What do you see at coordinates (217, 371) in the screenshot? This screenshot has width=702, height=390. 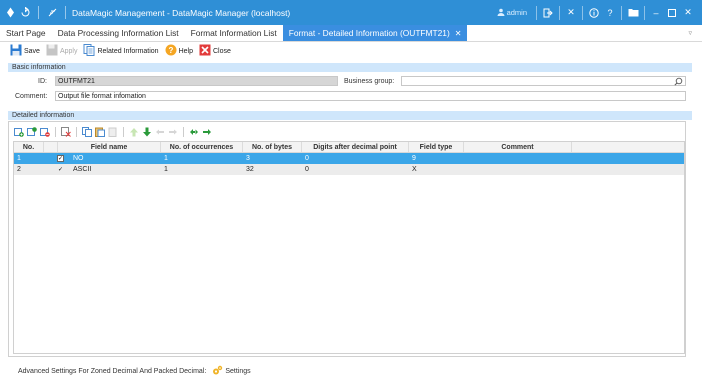 I see `settings-gear-icon` at bounding box center [217, 371].